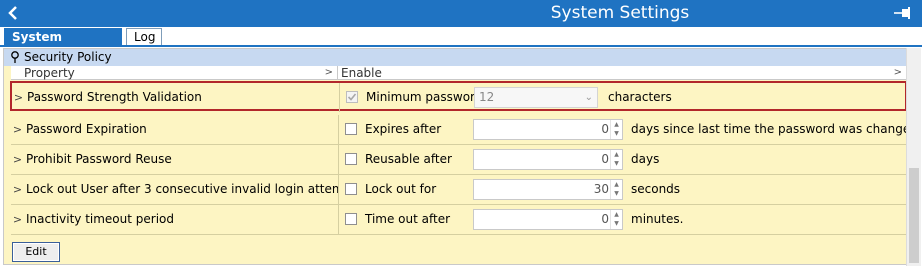 This screenshot has height=269, width=922. What do you see at coordinates (424, 97) in the screenshot?
I see `option-label: Minimum password` at bounding box center [424, 97].